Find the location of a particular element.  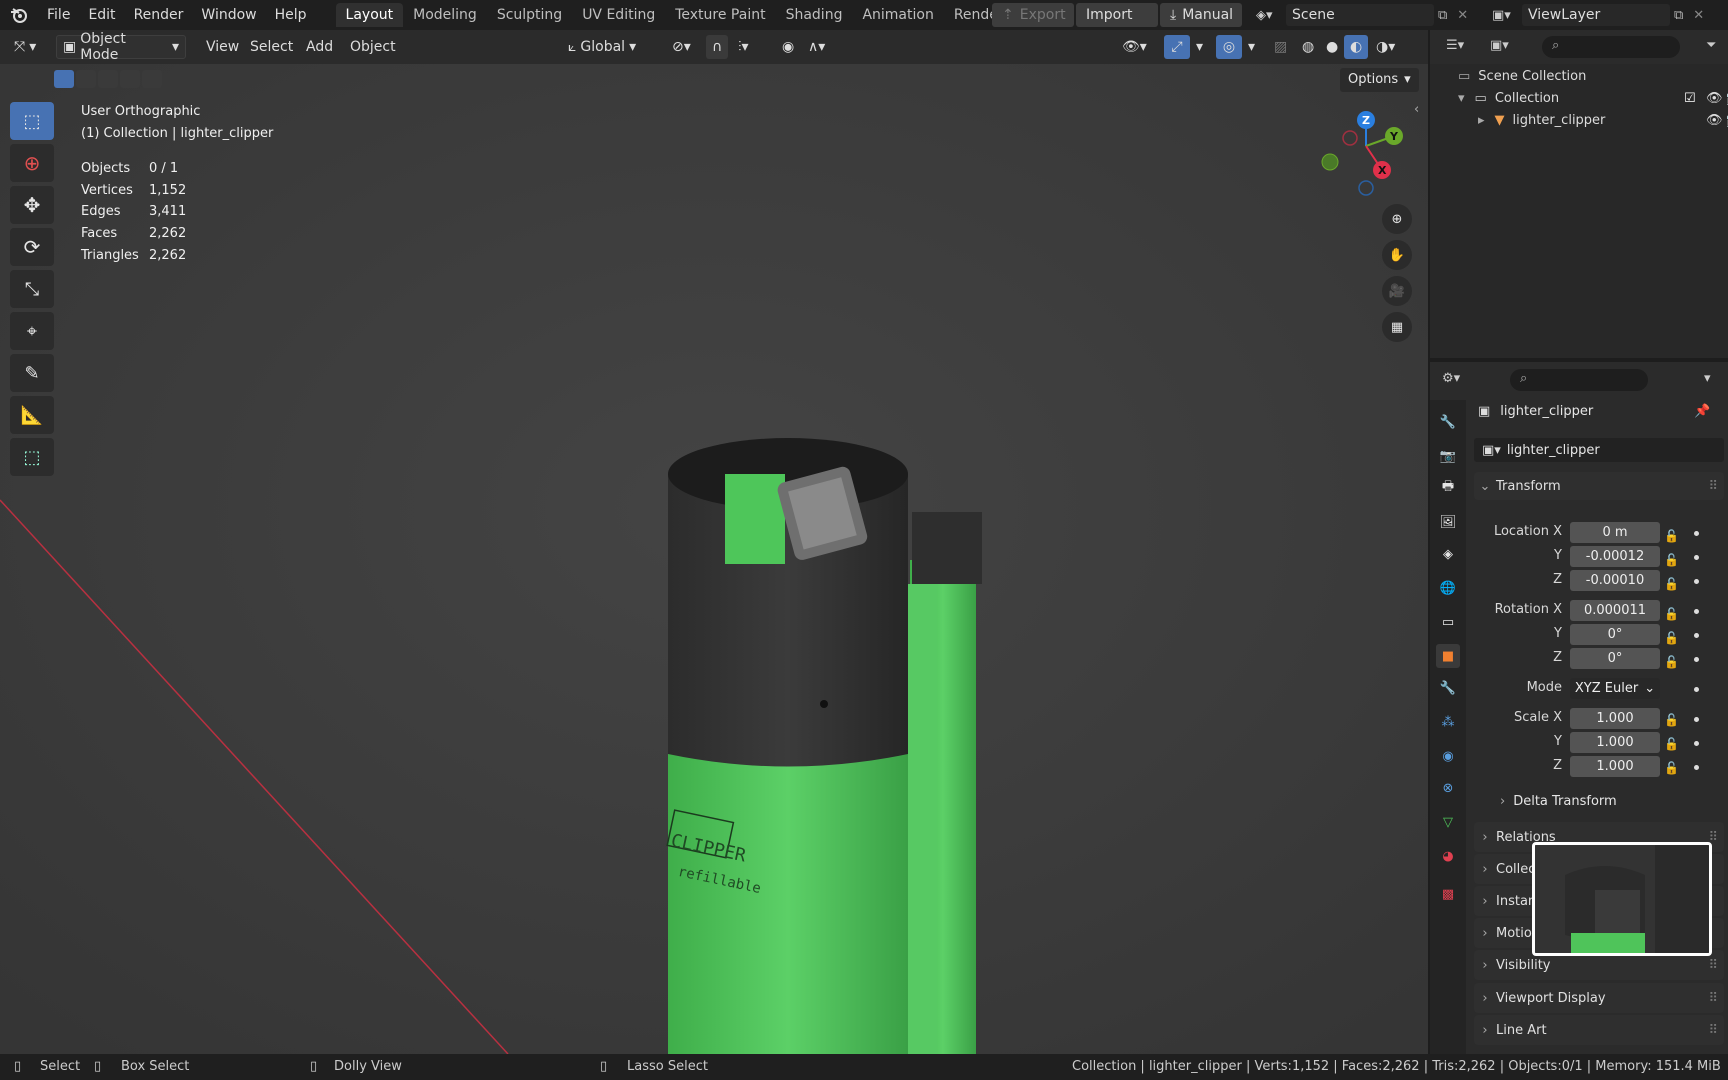

viewlayer-field: ViewLayer is located at coordinates (1596, 15).